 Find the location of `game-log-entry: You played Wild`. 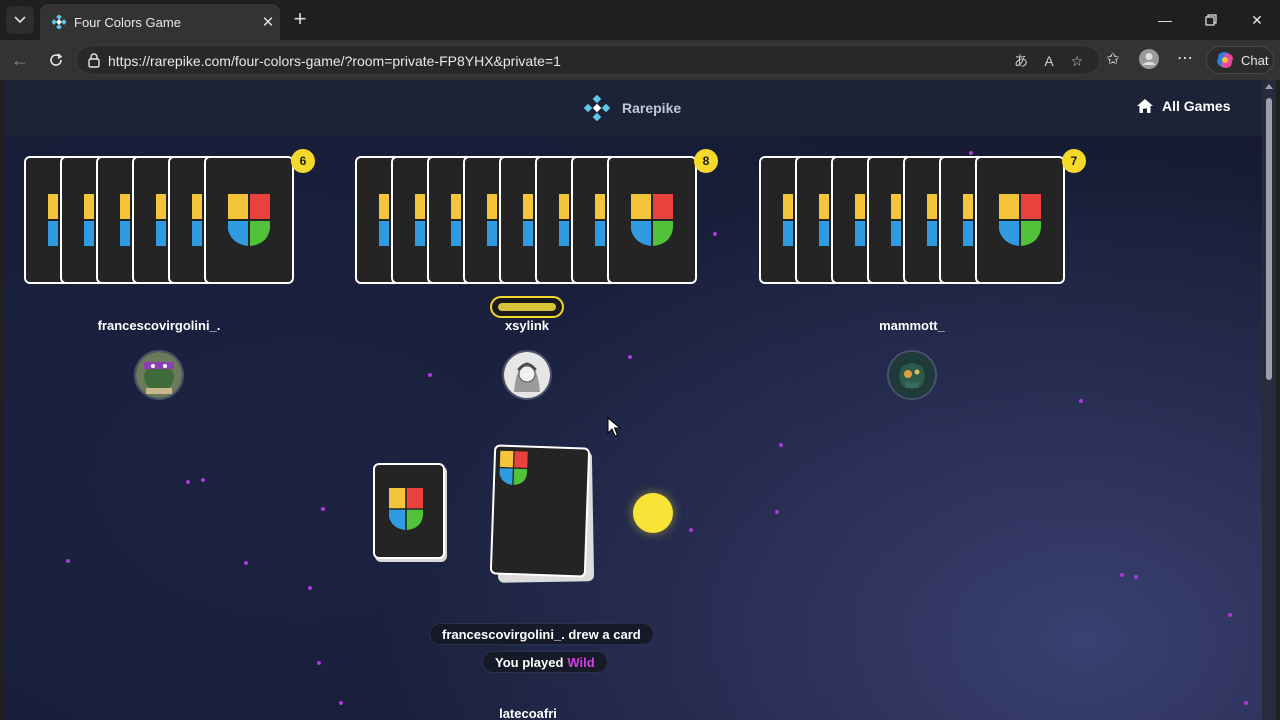

game-log-entry: You played Wild is located at coordinates (545, 662).